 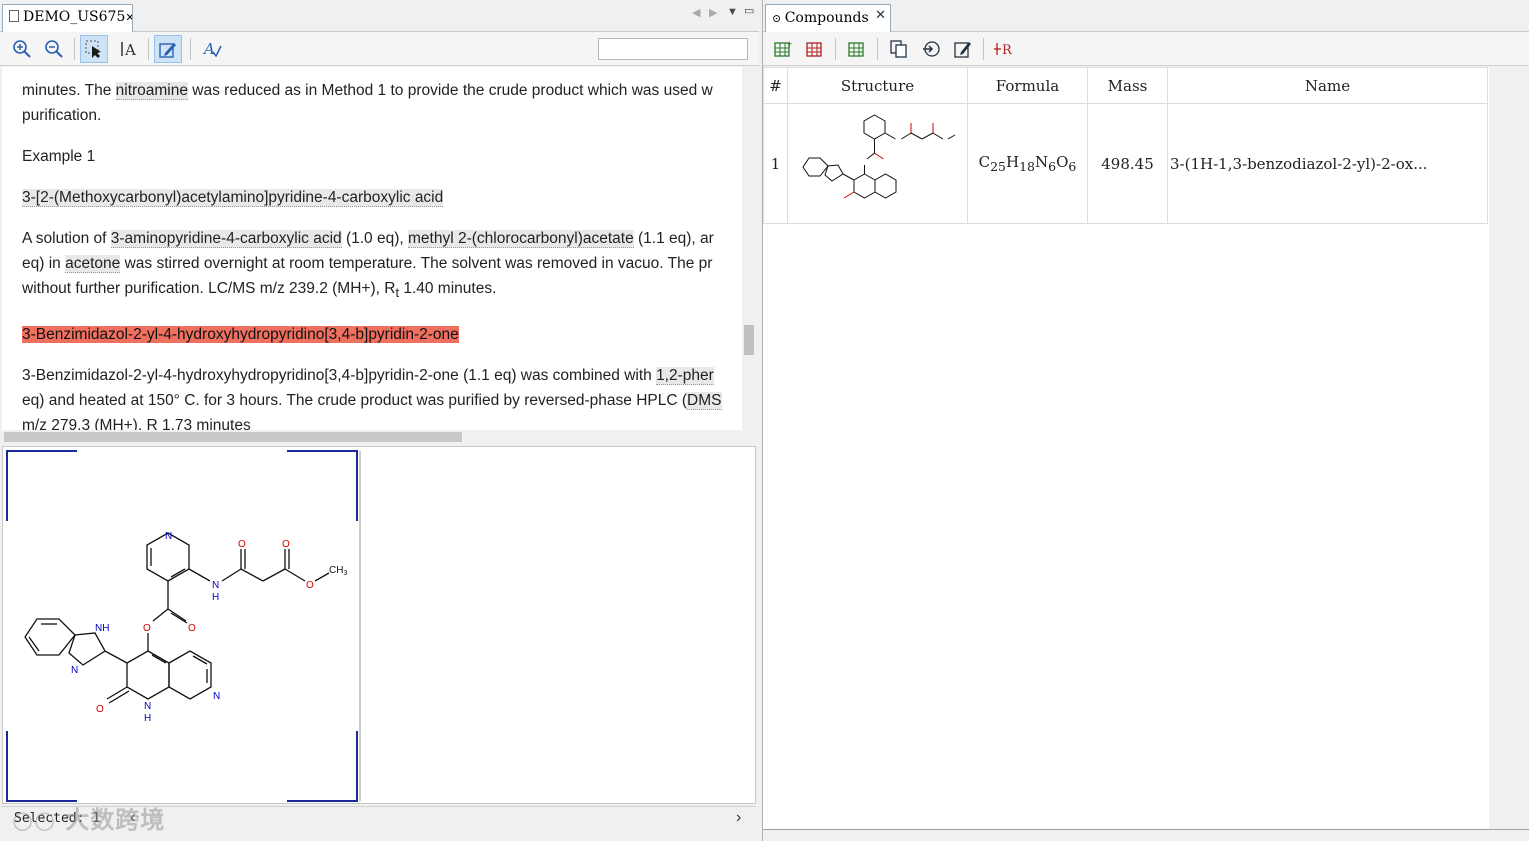 What do you see at coordinates (749, 10) in the screenshot?
I see `maximize-icon: ▭` at bounding box center [749, 10].